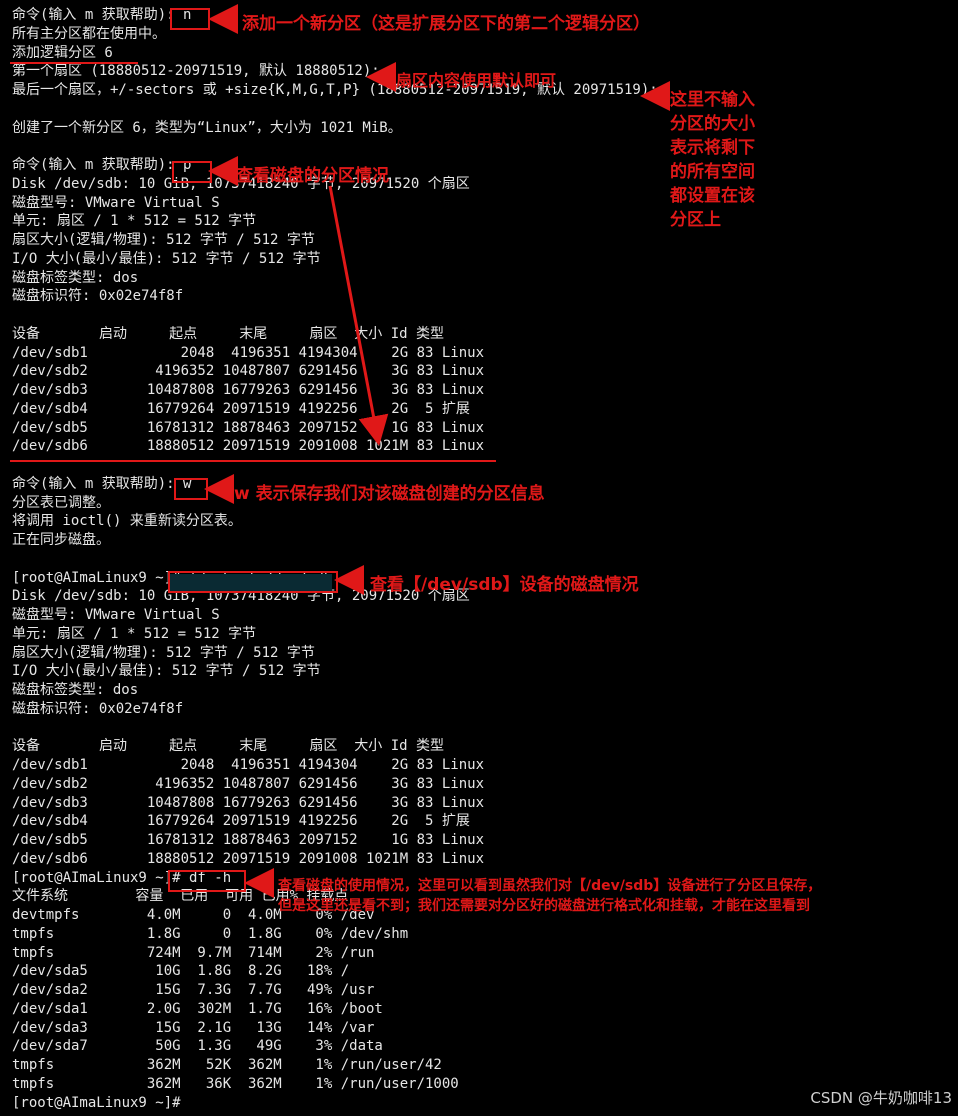 This screenshot has height=1116, width=958. I want to click on annotation-save-info: w 表示保存我们对该磁盘创建的分区信息, so click(389, 494).